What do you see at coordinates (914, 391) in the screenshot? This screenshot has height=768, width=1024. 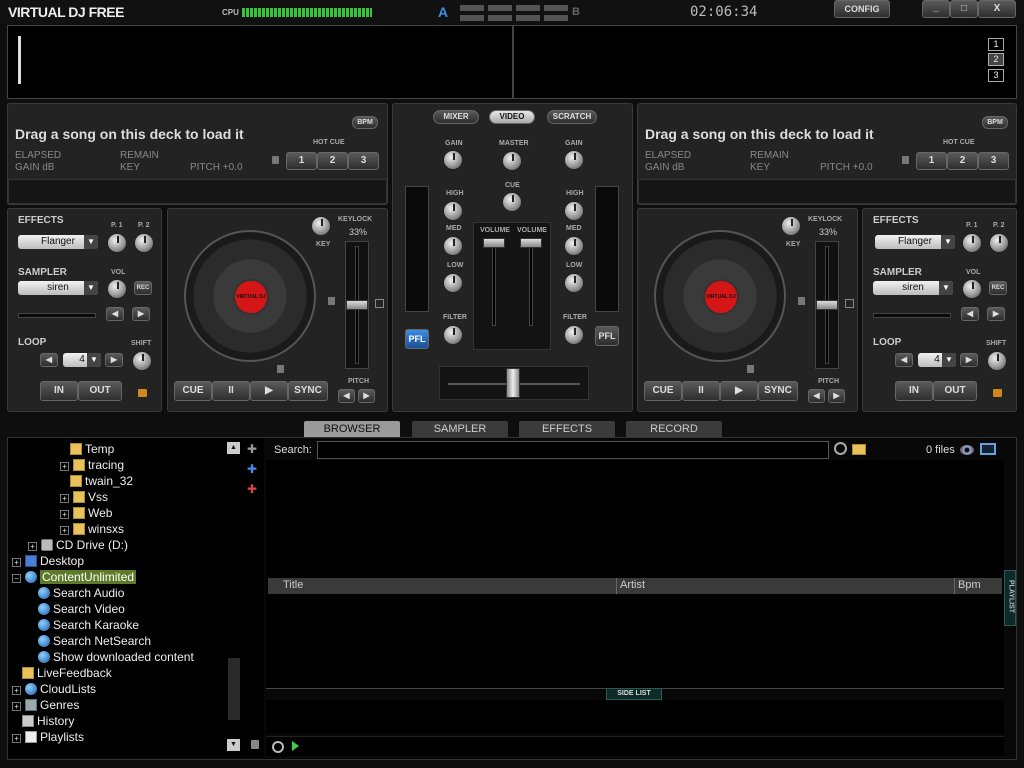 I see `right-in-button: IN` at bounding box center [914, 391].